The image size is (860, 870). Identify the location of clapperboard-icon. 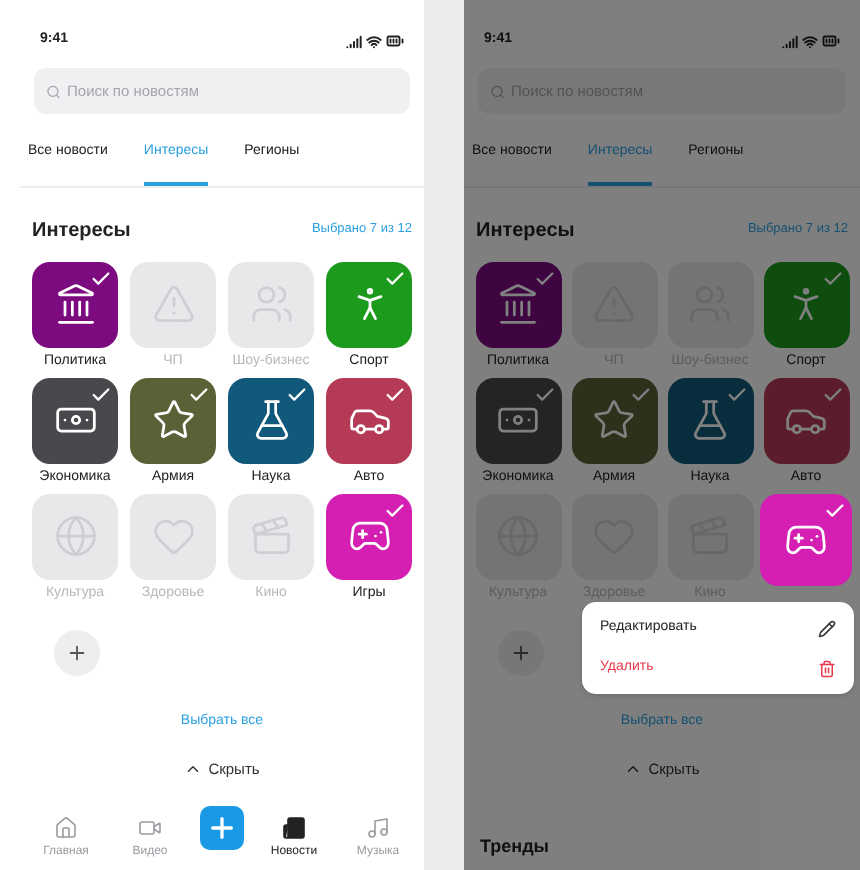
(271, 536).